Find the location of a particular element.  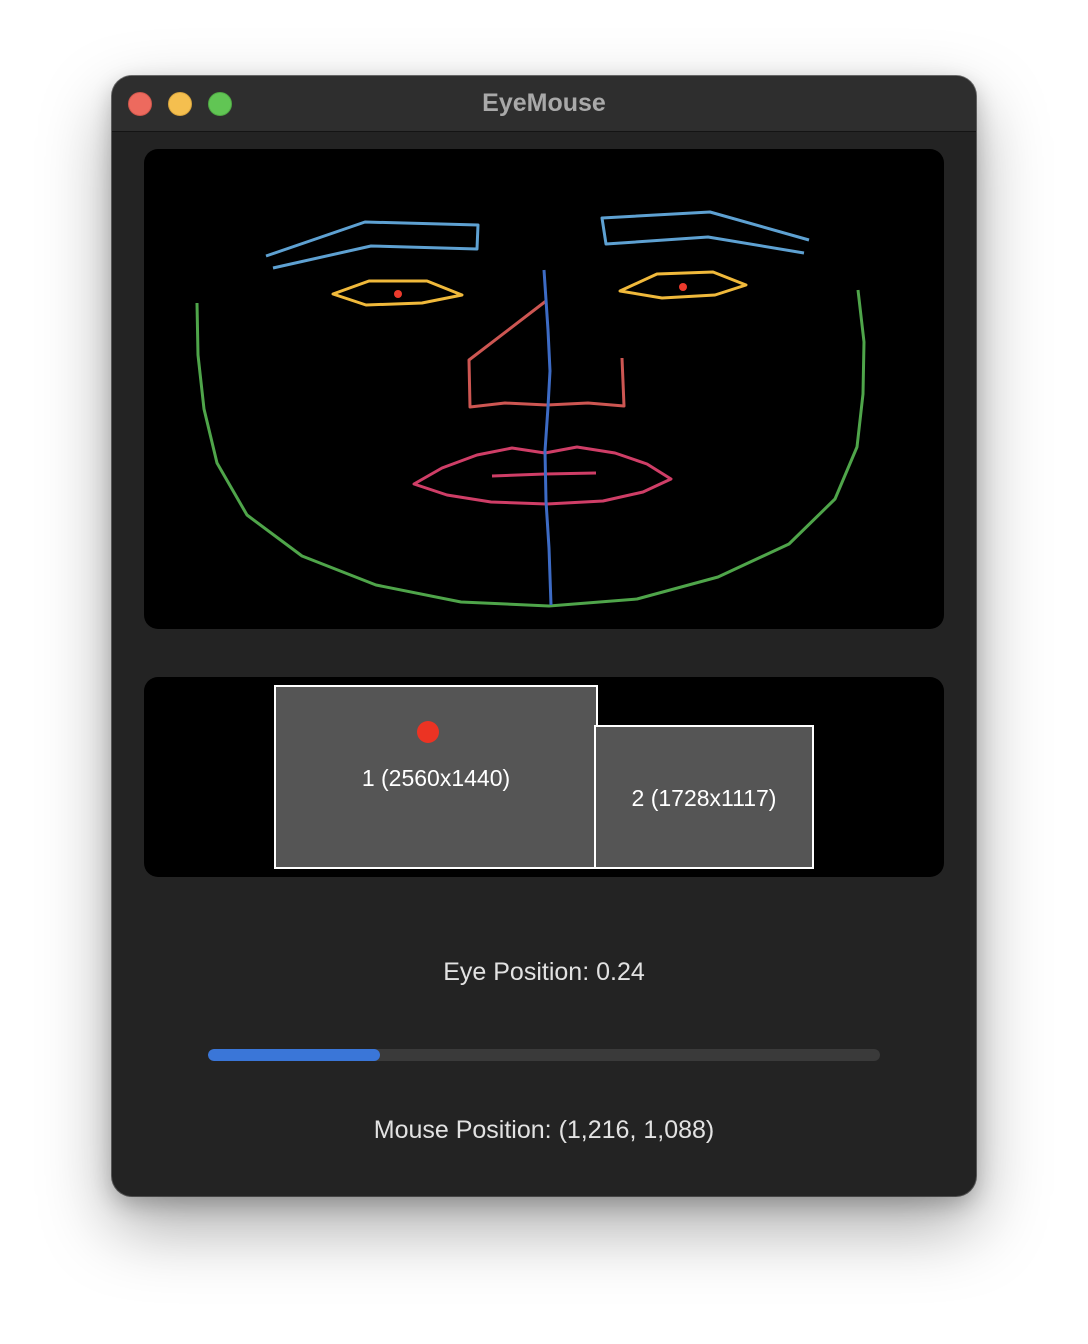

jaw-outline is located at coordinates (530, 448).